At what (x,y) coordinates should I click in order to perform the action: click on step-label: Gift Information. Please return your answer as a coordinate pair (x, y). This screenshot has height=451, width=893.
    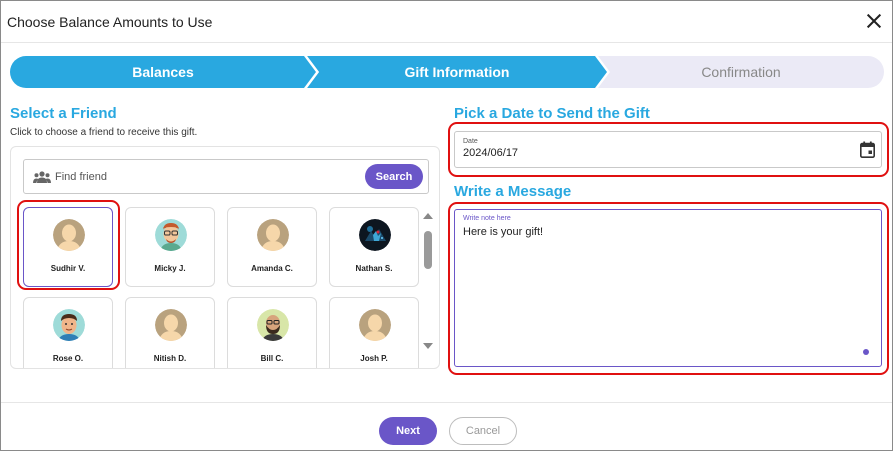
    Looking at the image, I should click on (457, 72).